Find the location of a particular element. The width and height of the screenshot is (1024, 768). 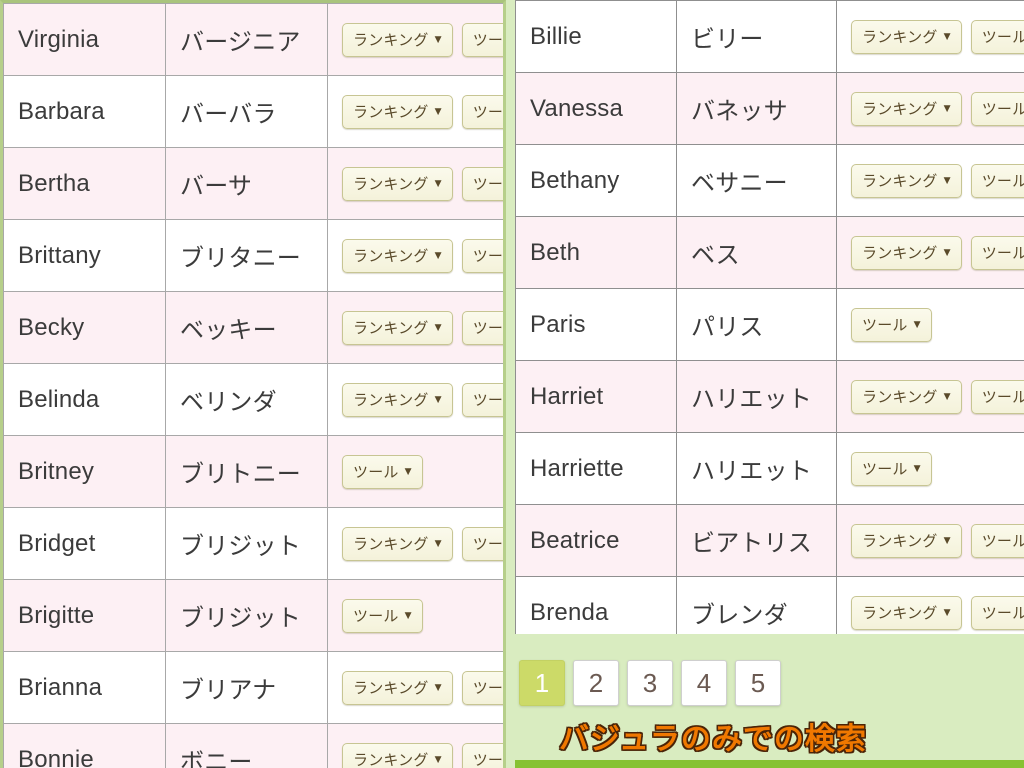

table-row: Brendaブレンダ ランキング ▼ ツール▼ is located at coordinates (769, 605).